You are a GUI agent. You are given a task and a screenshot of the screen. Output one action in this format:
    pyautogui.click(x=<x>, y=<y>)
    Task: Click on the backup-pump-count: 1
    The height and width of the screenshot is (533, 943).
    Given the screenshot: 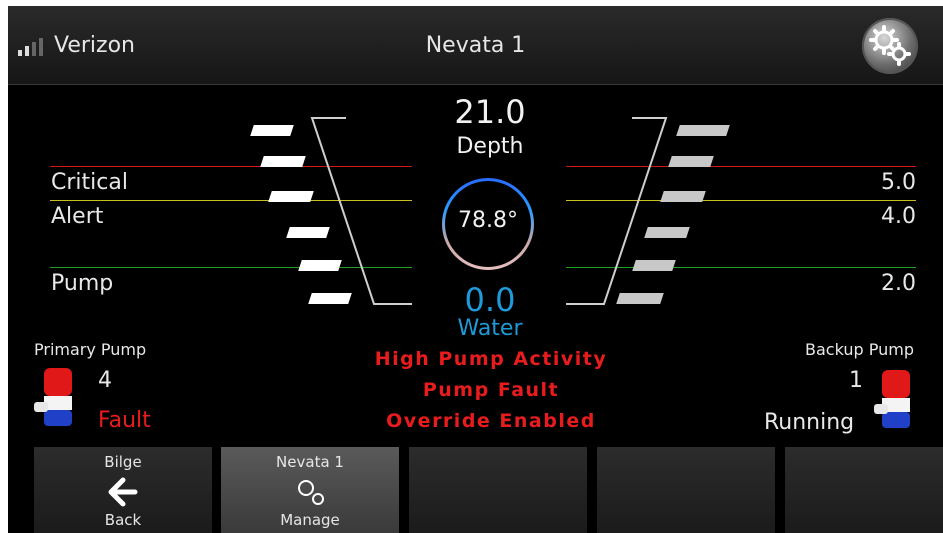 What is the action you would take?
    pyautogui.click(x=856, y=380)
    